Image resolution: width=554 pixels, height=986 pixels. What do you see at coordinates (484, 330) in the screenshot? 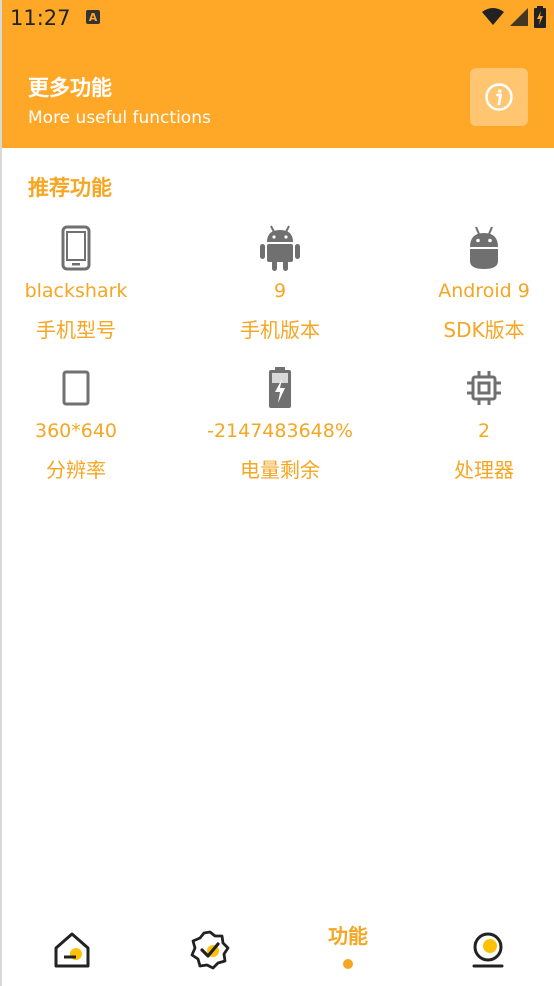
I see `sdk-version-label: SDK版本` at bounding box center [484, 330].